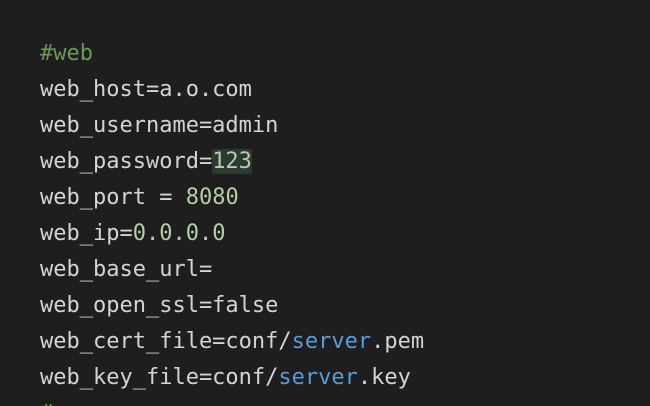 This screenshot has height=406, width=650. I want to click on code-line: #web, so click(232, 54).